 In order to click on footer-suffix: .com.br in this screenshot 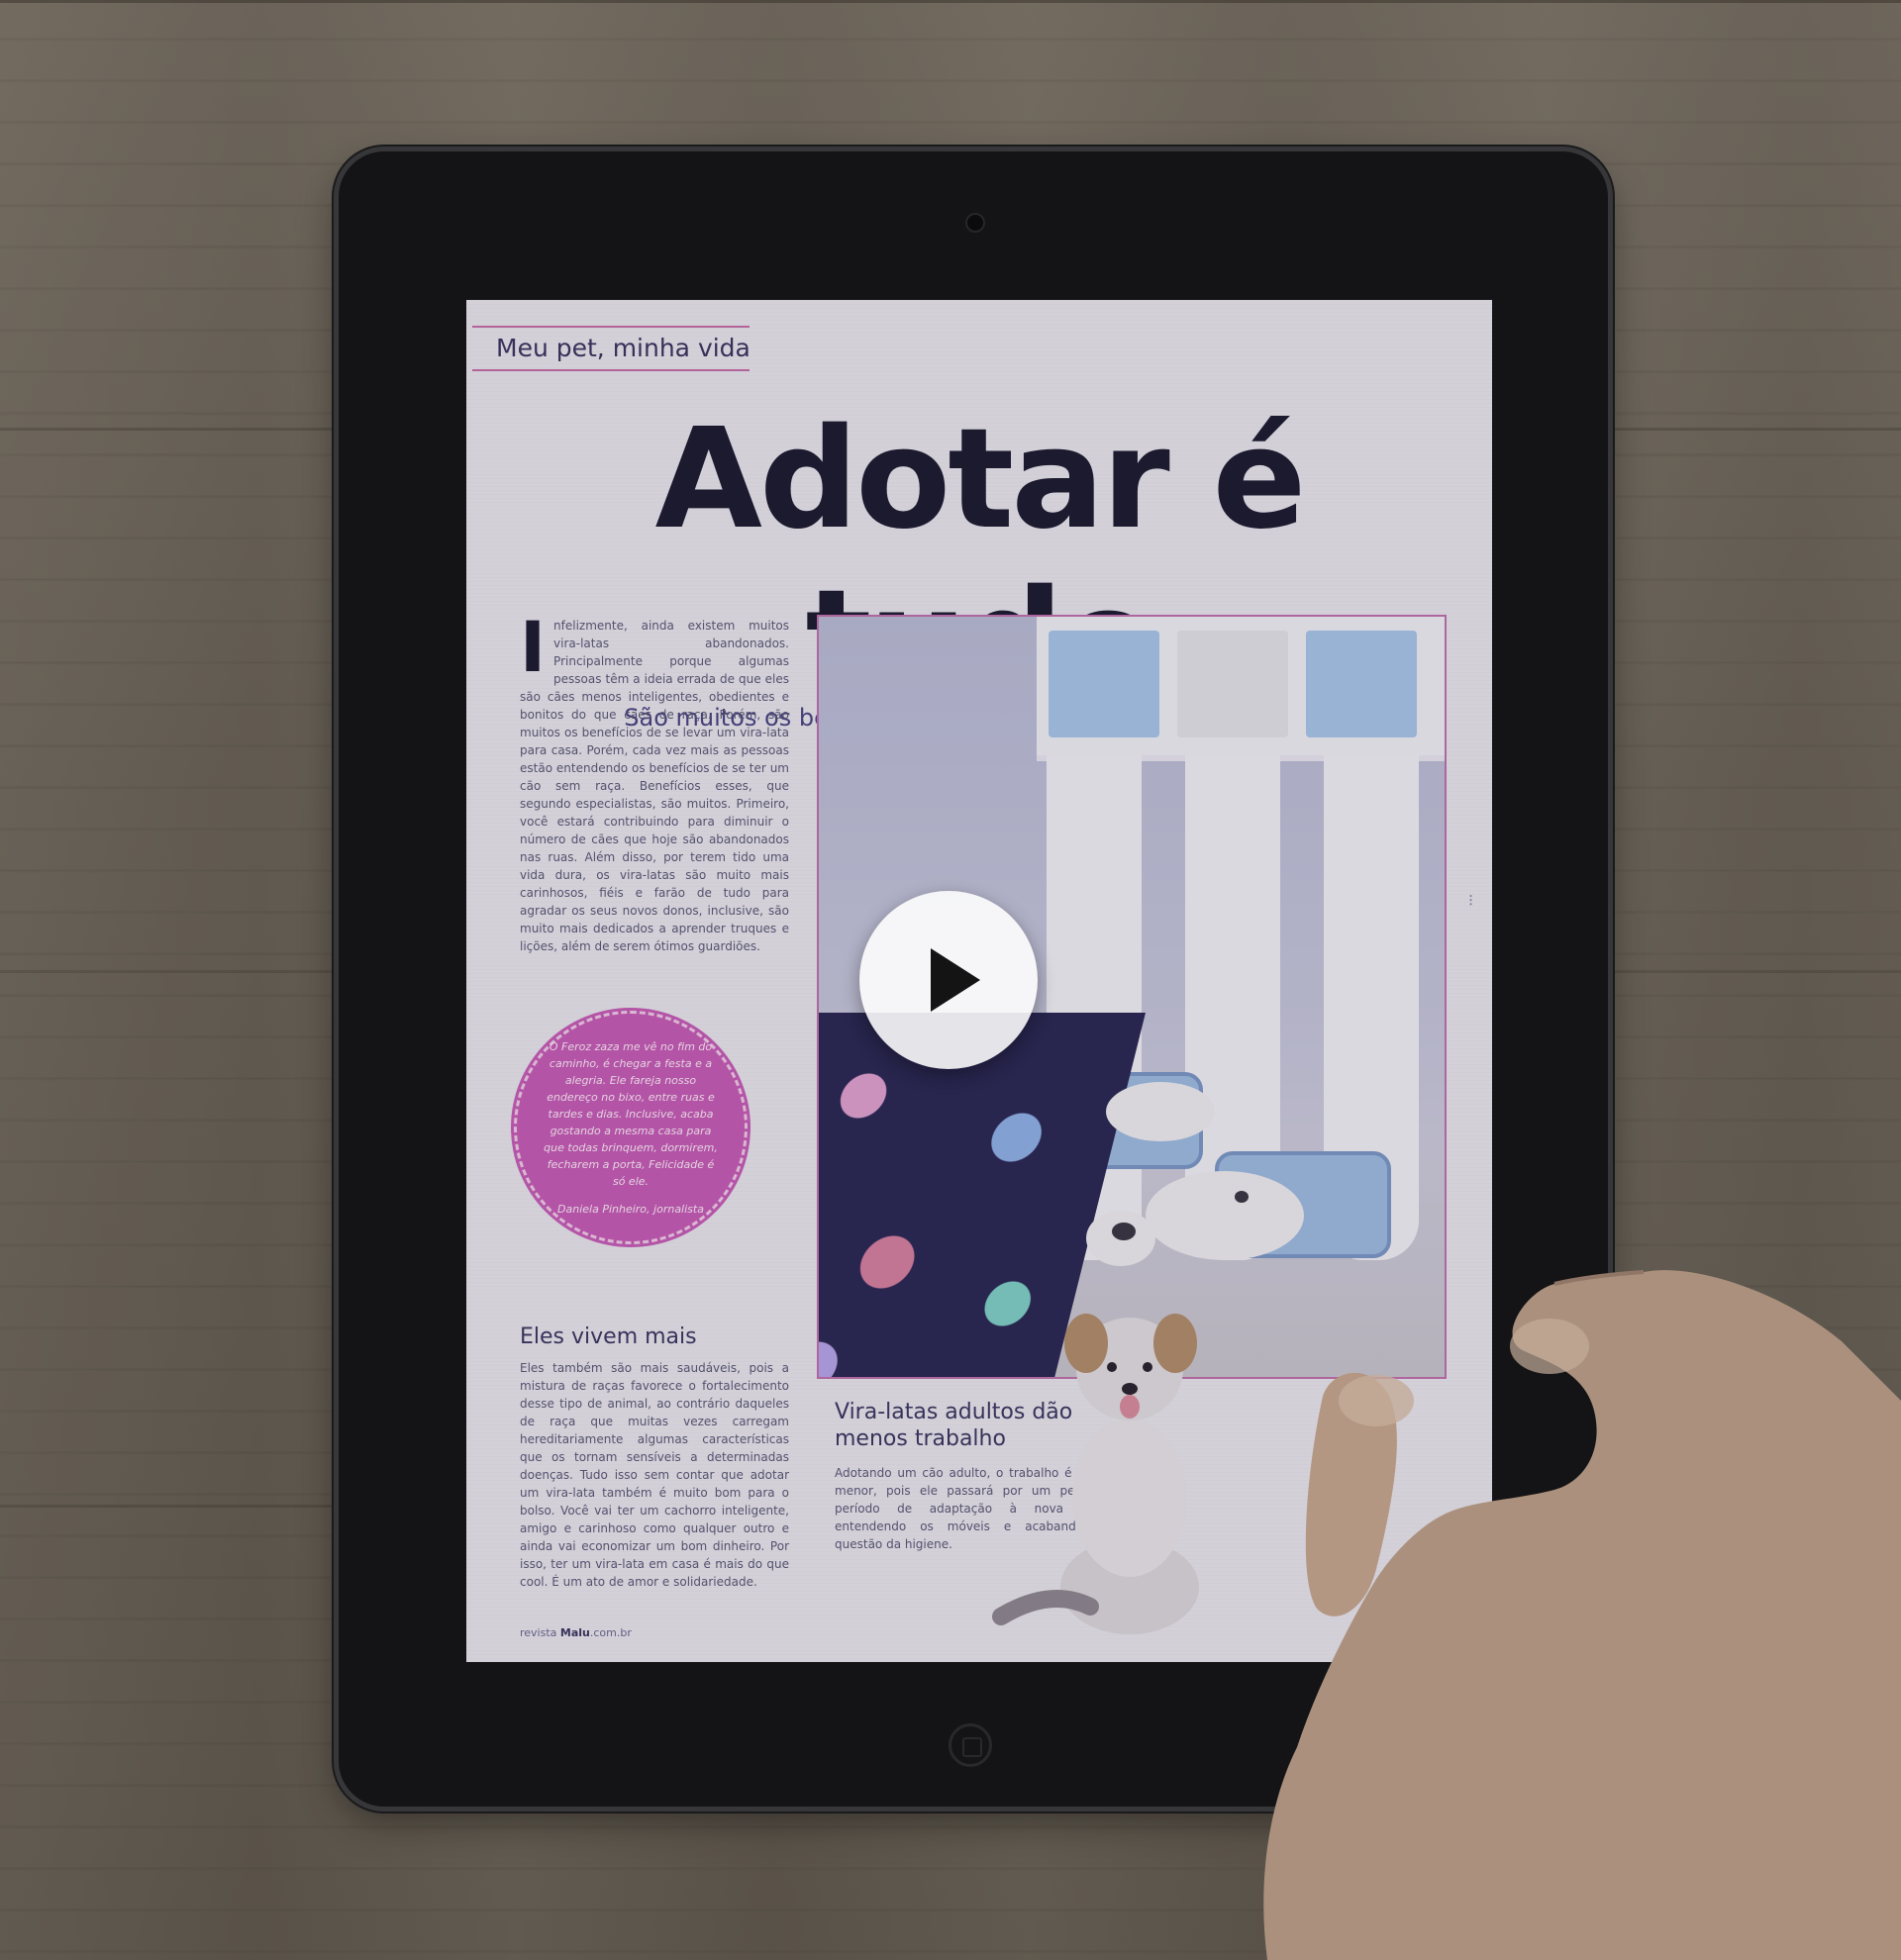, I will do `click(610, 1632)`.